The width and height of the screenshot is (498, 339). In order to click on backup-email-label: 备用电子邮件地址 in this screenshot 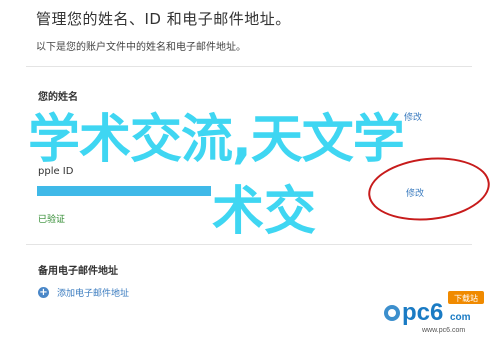, I will do `click(78, 271)`.